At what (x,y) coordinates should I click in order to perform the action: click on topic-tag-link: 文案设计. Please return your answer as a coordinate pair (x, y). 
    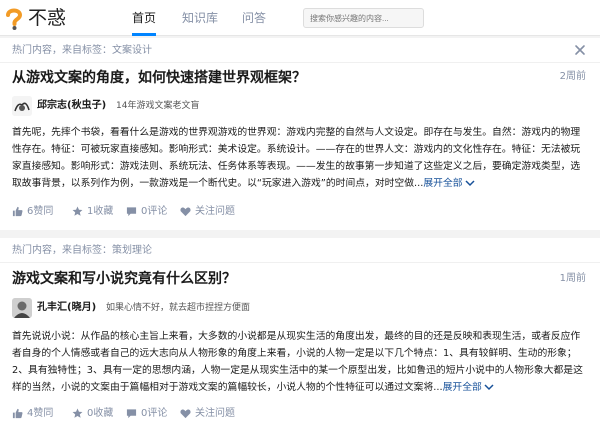
    Looking at the image, I should click on (132, 50).